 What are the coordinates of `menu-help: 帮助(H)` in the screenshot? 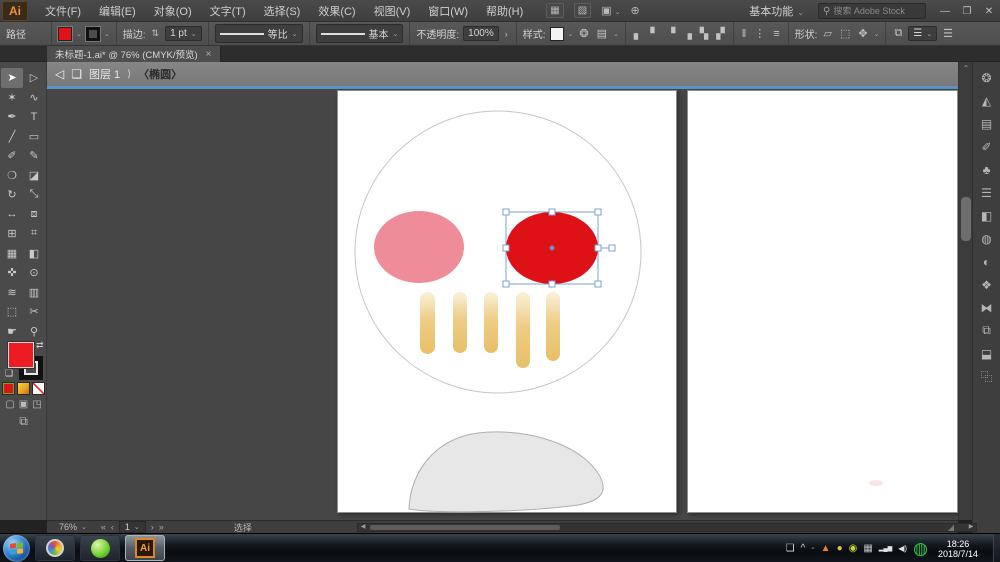 It's located at (504, 11).